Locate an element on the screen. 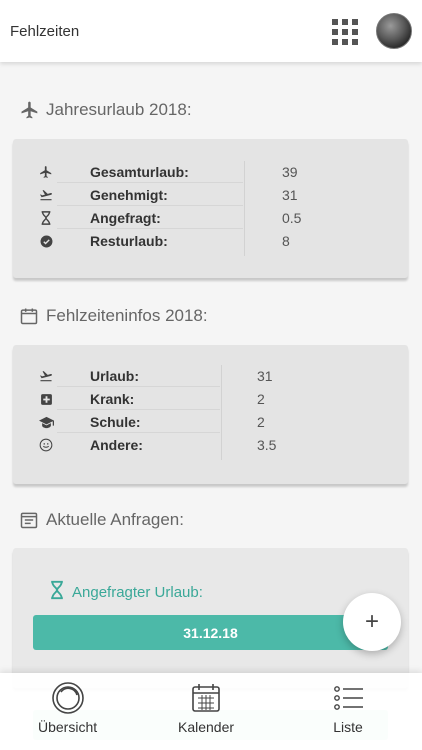 This screenshot has width=422, height=750. requests-heading: Aktuelle Anfragen: is located at coordinates (101, 520).